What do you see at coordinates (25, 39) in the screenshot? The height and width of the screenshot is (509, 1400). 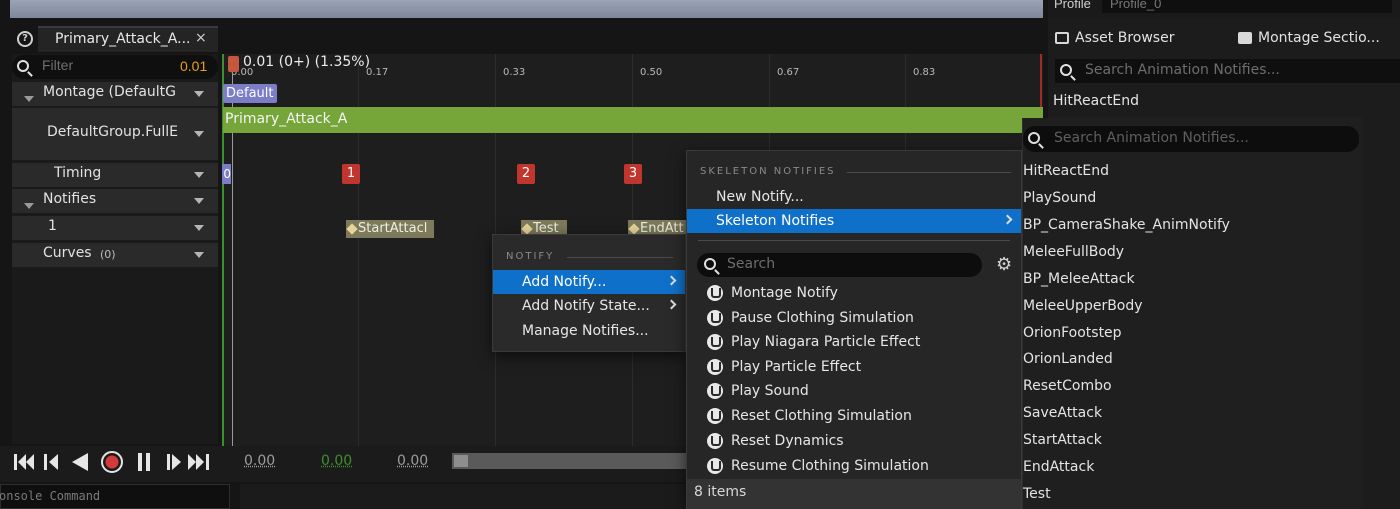 I see `help-icon: ?` at bounding box center [25, 39].